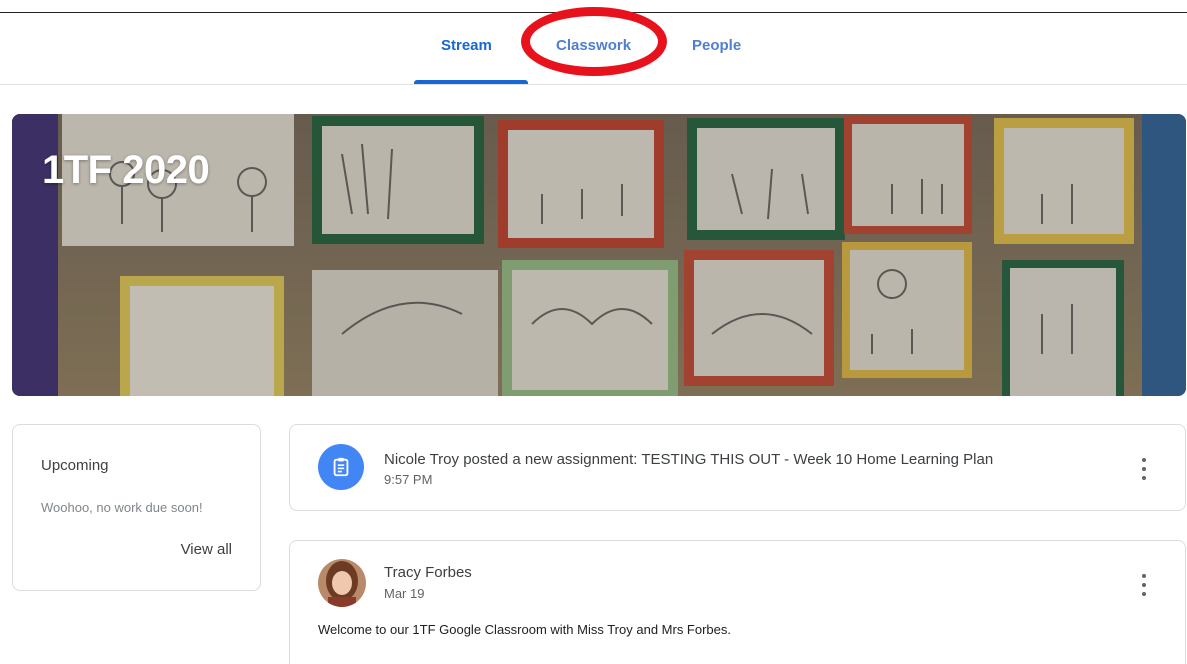 Image resolution: width=1187 pixels, height=664 pixels. Describe the element at coordinates (404, 593) in the screenshot. I see `post-date: Mar 19` at that location.